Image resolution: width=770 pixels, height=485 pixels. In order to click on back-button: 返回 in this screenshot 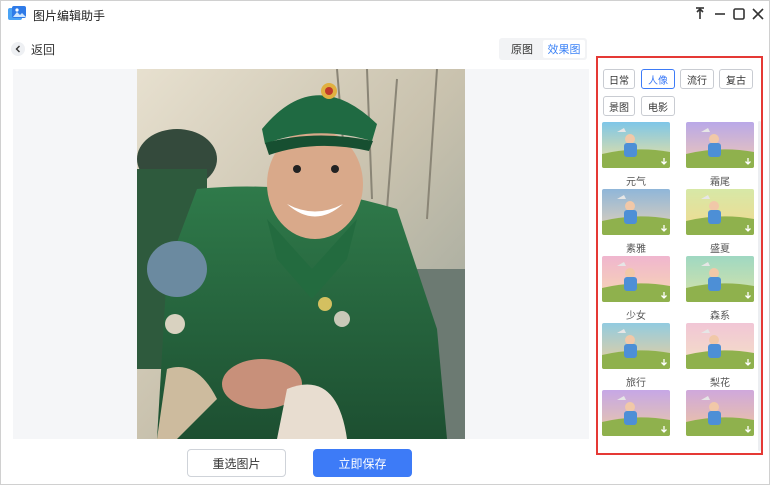, I will do `click(33, 49)`.